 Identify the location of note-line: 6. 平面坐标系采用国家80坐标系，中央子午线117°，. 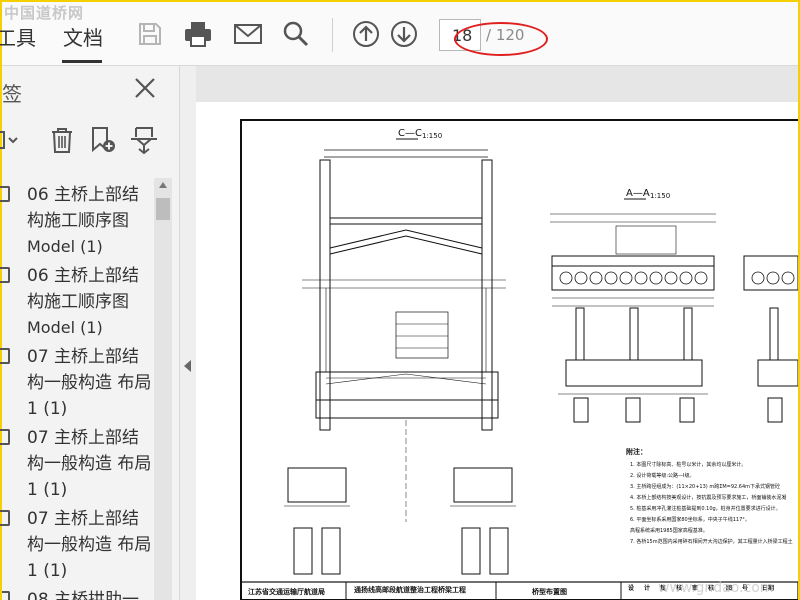
(690, 519).